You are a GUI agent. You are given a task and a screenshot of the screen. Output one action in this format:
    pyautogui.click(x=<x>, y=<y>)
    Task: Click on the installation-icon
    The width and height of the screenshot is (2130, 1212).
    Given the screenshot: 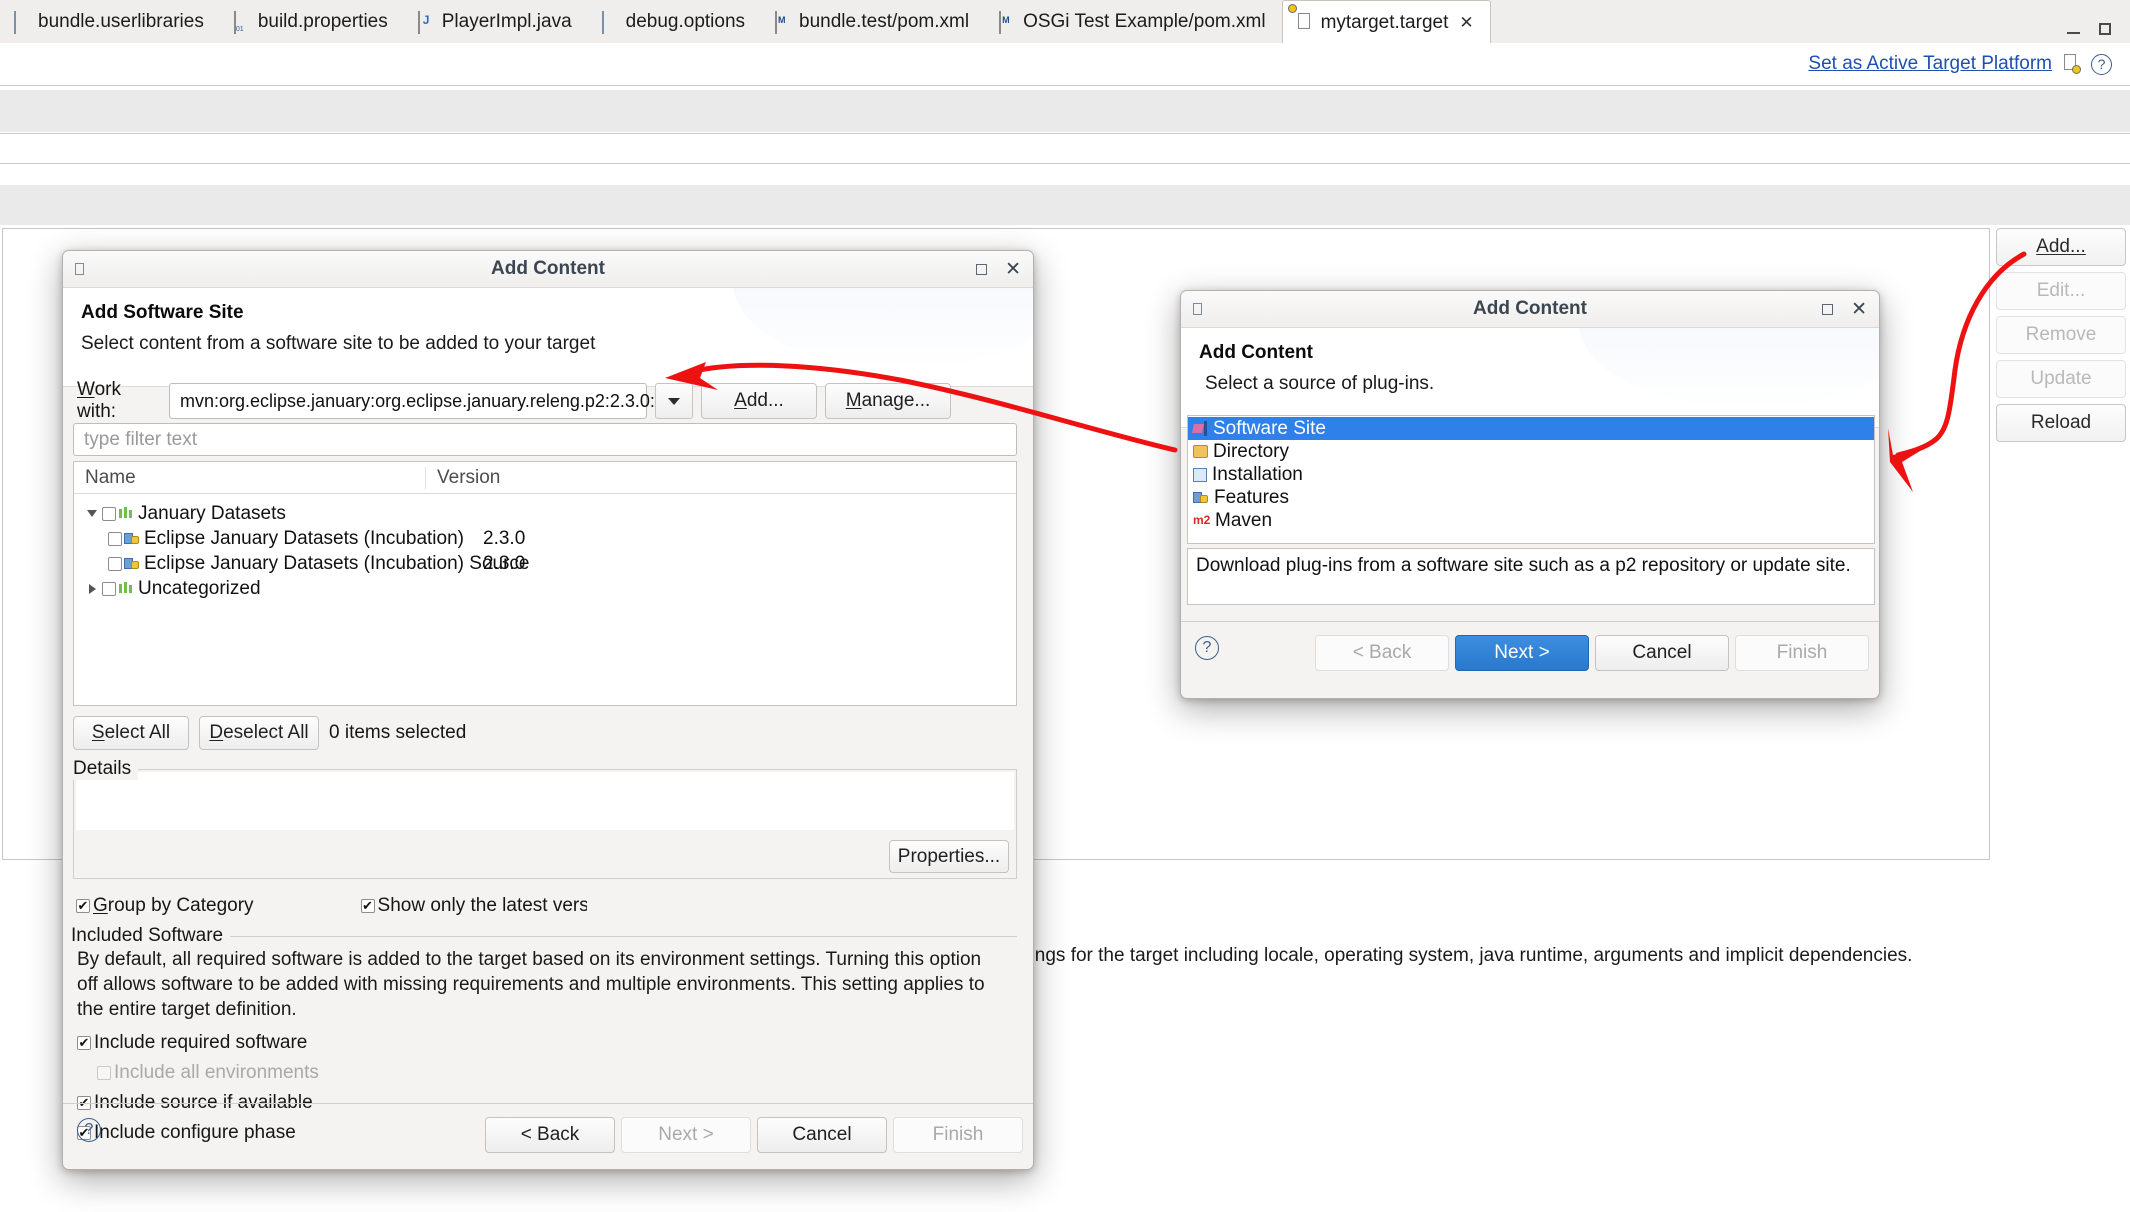 What is the action you would take?
    pyautogui.click(x=1200, y=474)
    